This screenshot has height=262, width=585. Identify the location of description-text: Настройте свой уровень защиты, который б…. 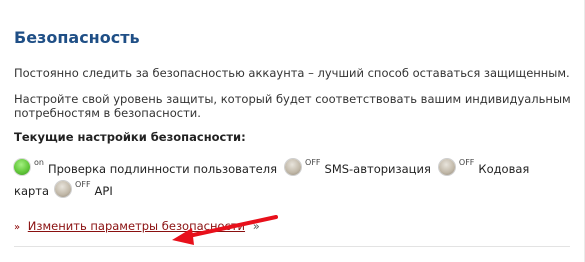
(292, 106).